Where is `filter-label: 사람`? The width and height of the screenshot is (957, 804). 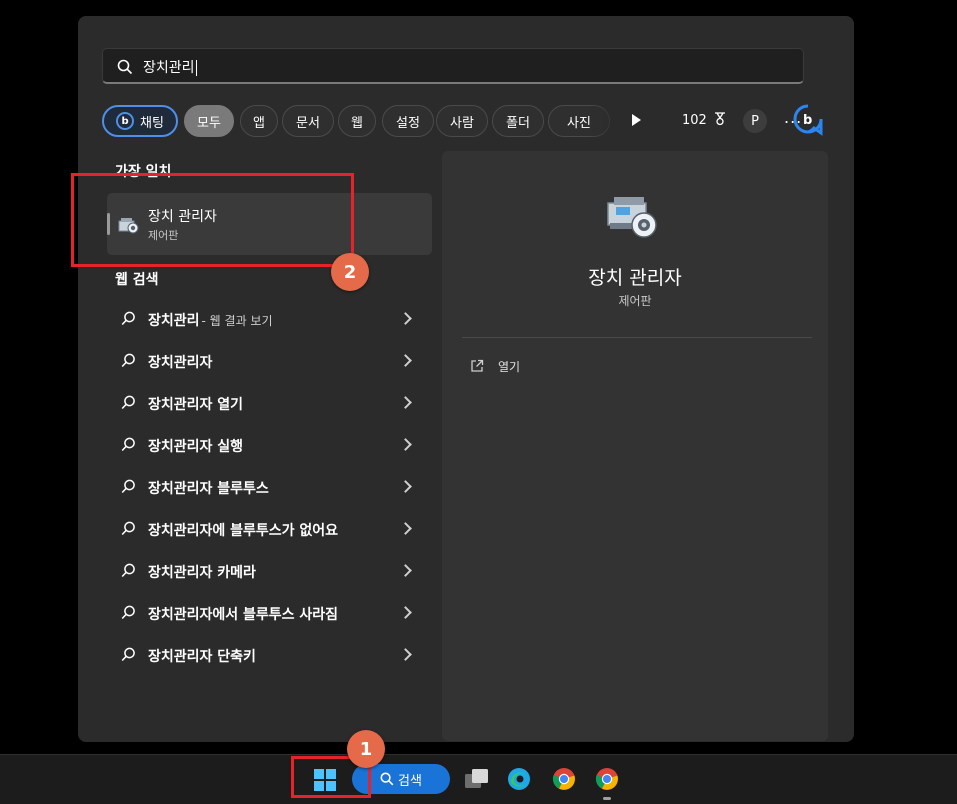
filter-label: 사람 is located at coordinates (462, 123).